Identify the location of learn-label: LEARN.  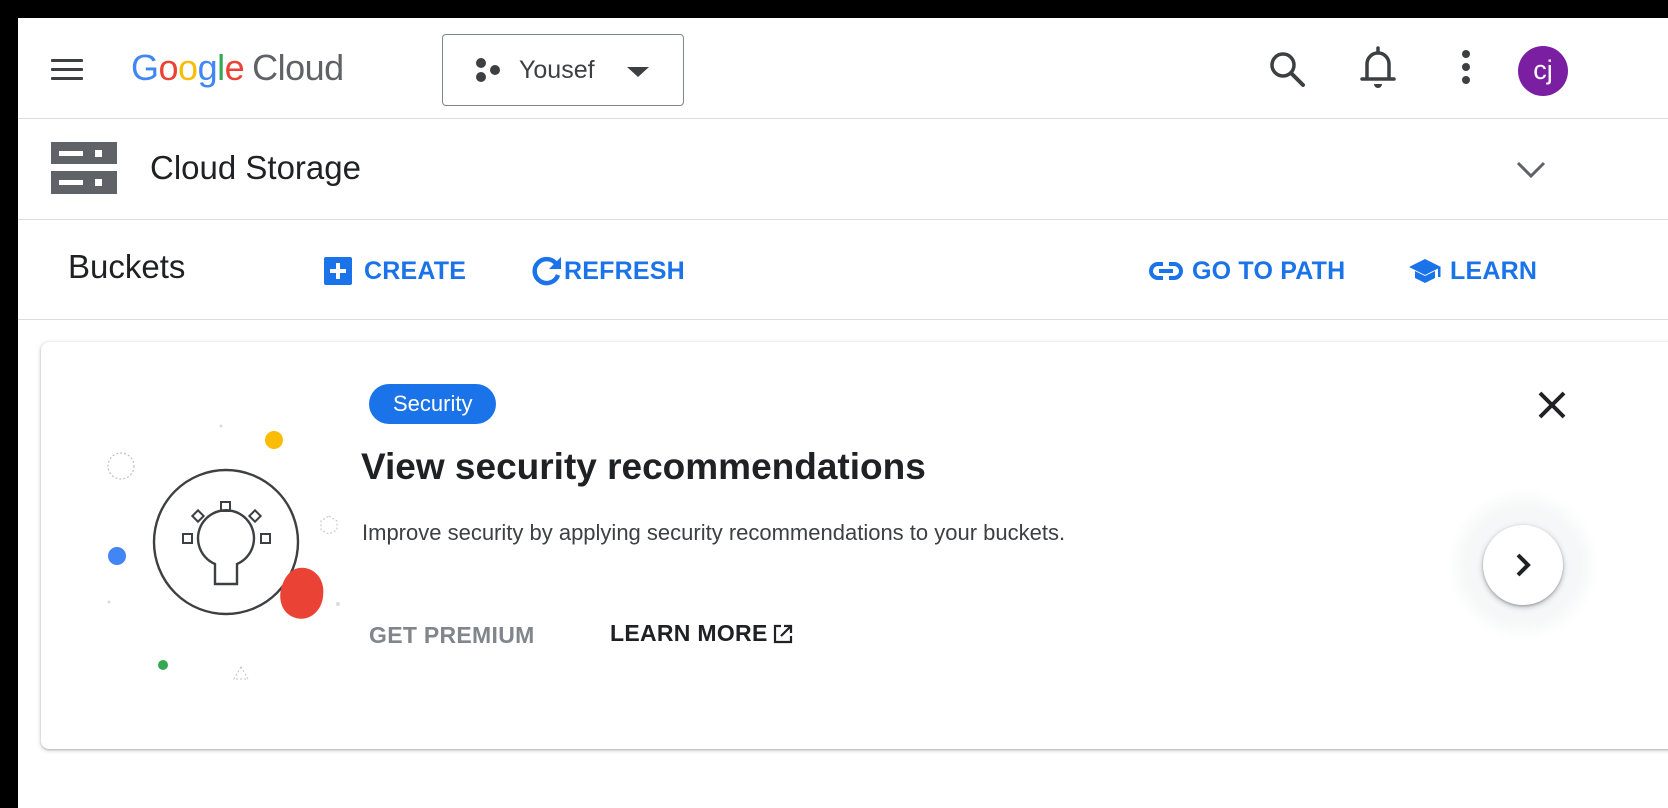
(1494, 270).